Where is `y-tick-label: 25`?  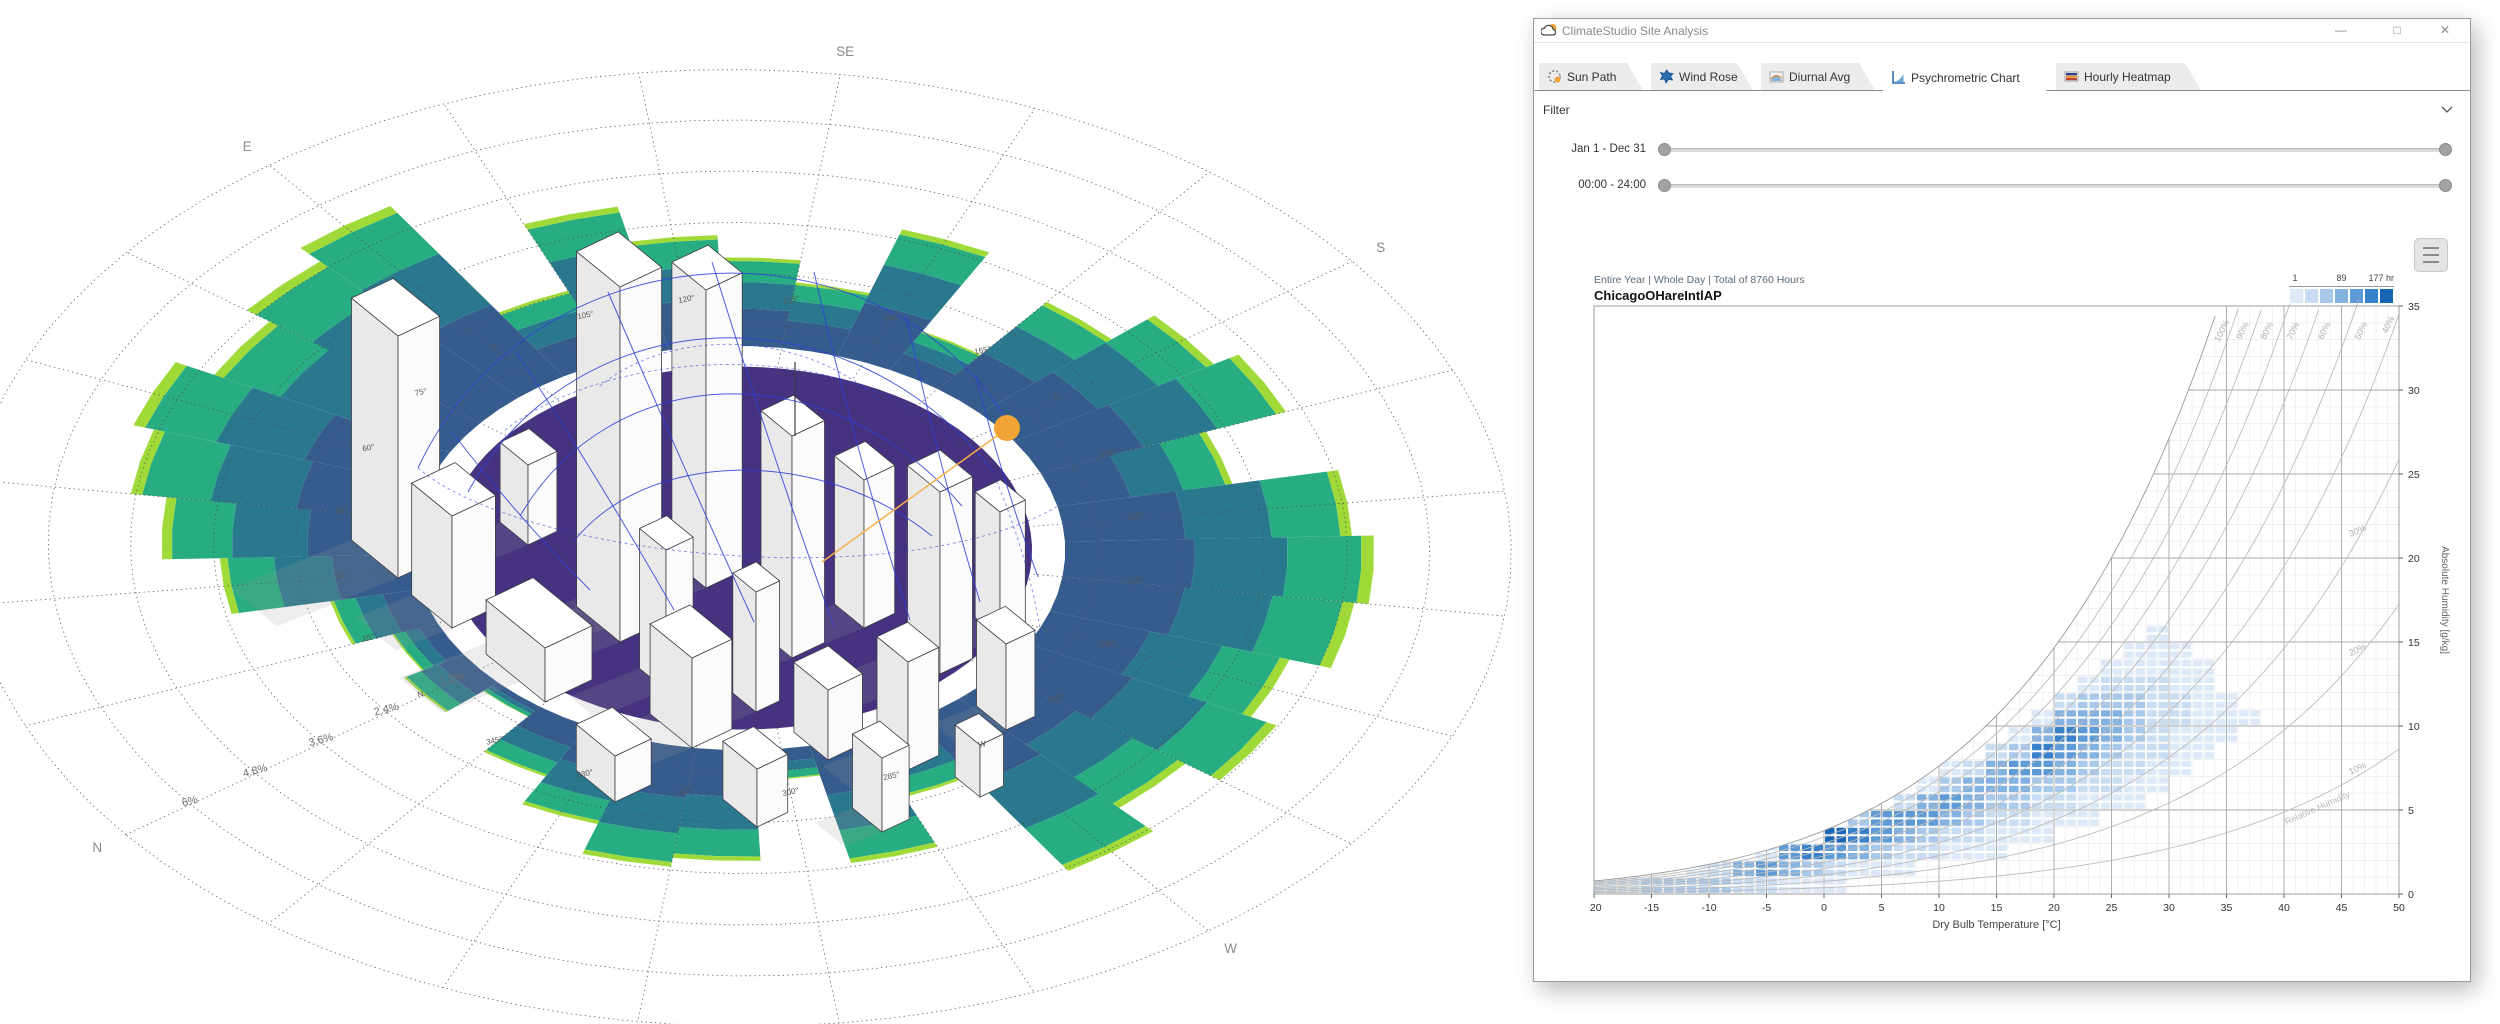
y-tick-label: 25 is located at coordinates (2414, 475).